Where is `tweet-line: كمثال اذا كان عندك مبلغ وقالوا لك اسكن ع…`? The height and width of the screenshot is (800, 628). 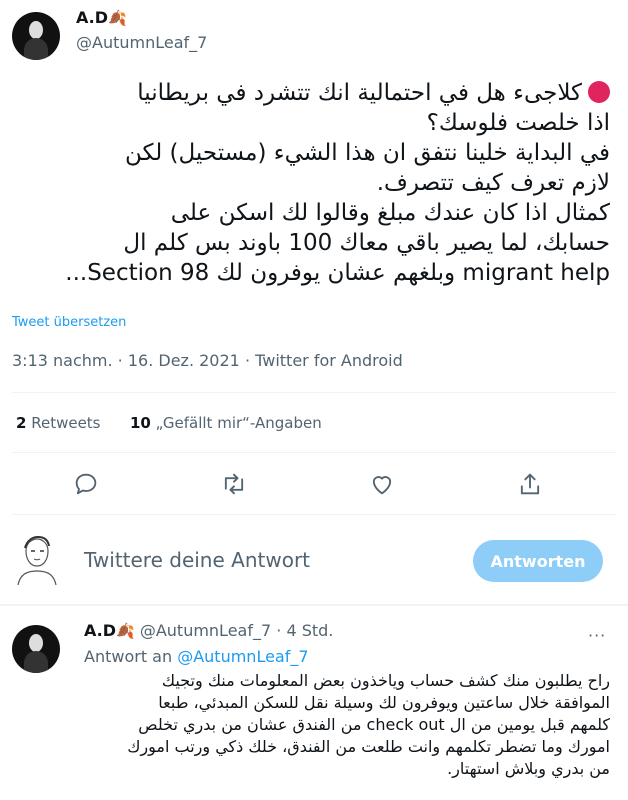 tweet-line: كمثال اذا كان عندك مبلغ وقالوا لك اسكن ع… is located at coordinates (390, 213).